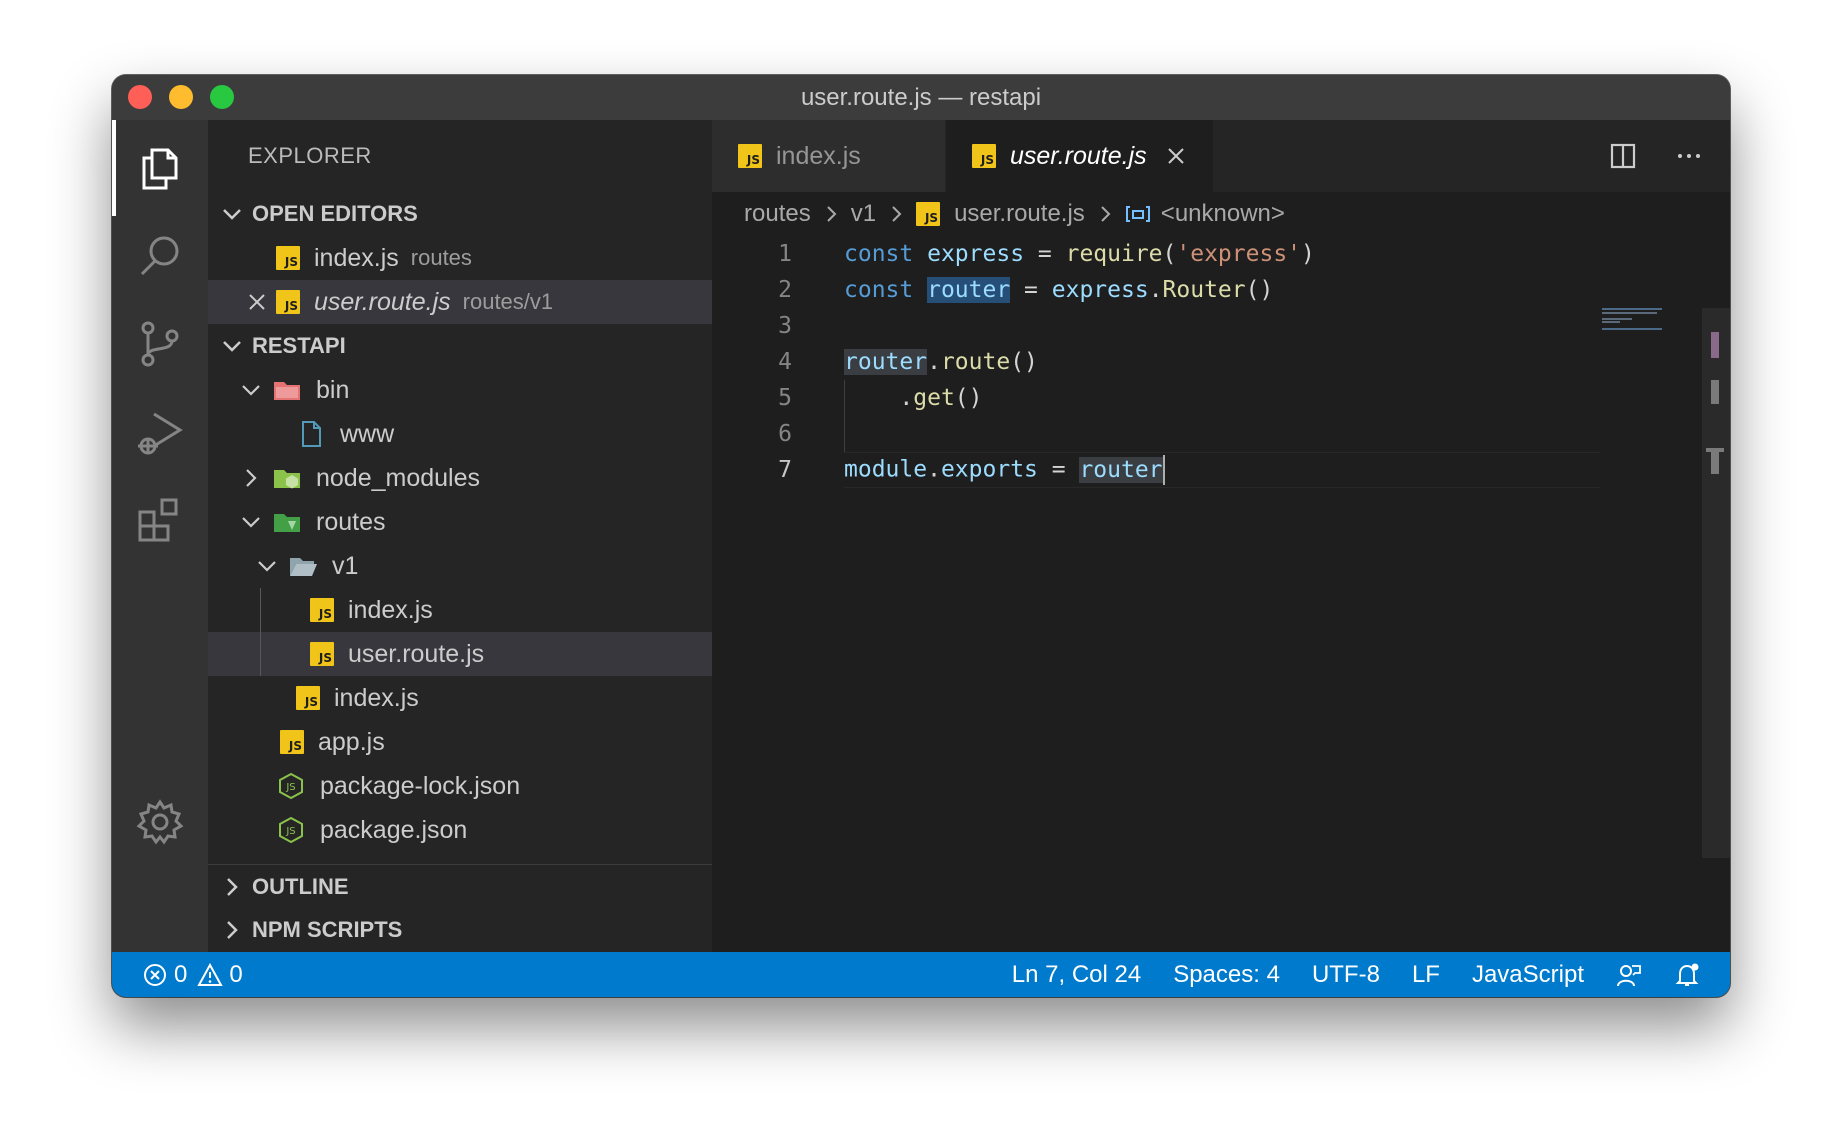  Describe the element at coordinates (236, 974) in the screenshot. I see `warning-count: 0` at that location.